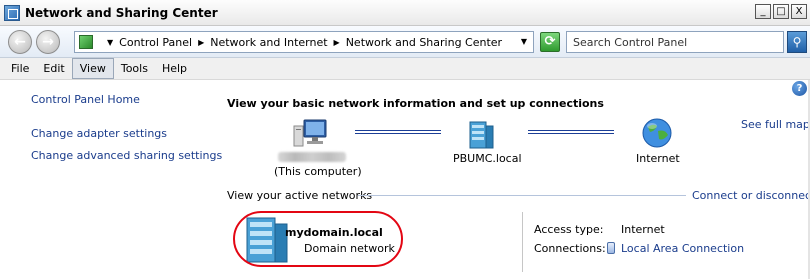  I want to click on search-input: Search Control Panel, so click(675, 42).